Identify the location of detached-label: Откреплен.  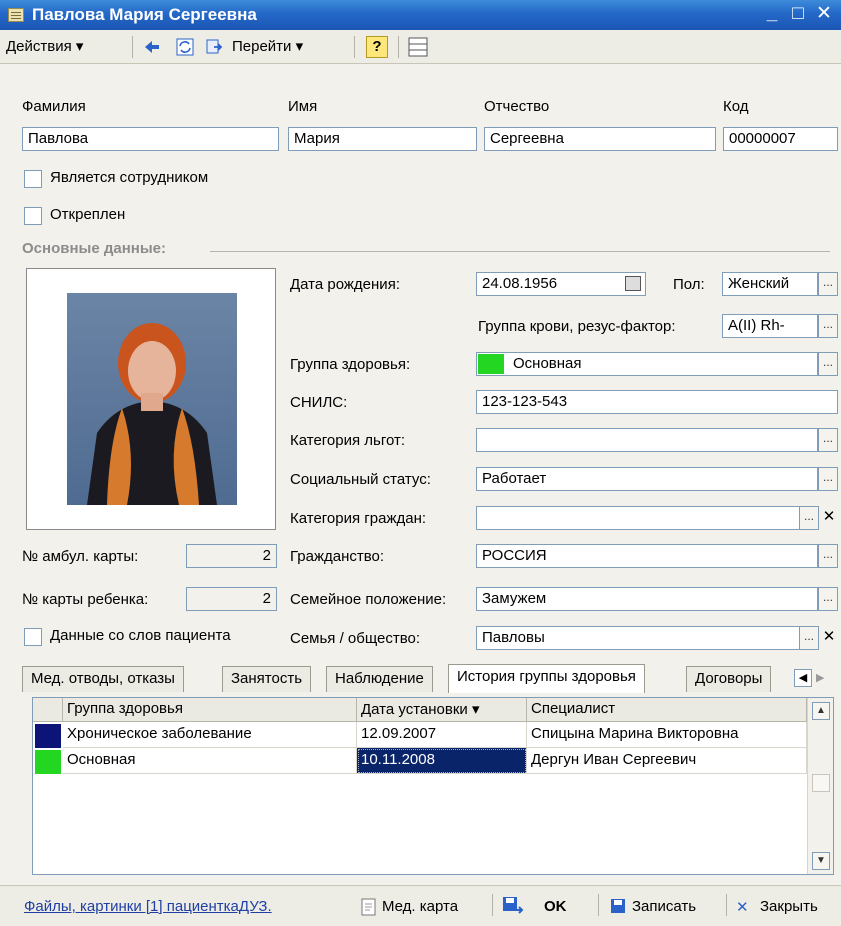
(88, 214).